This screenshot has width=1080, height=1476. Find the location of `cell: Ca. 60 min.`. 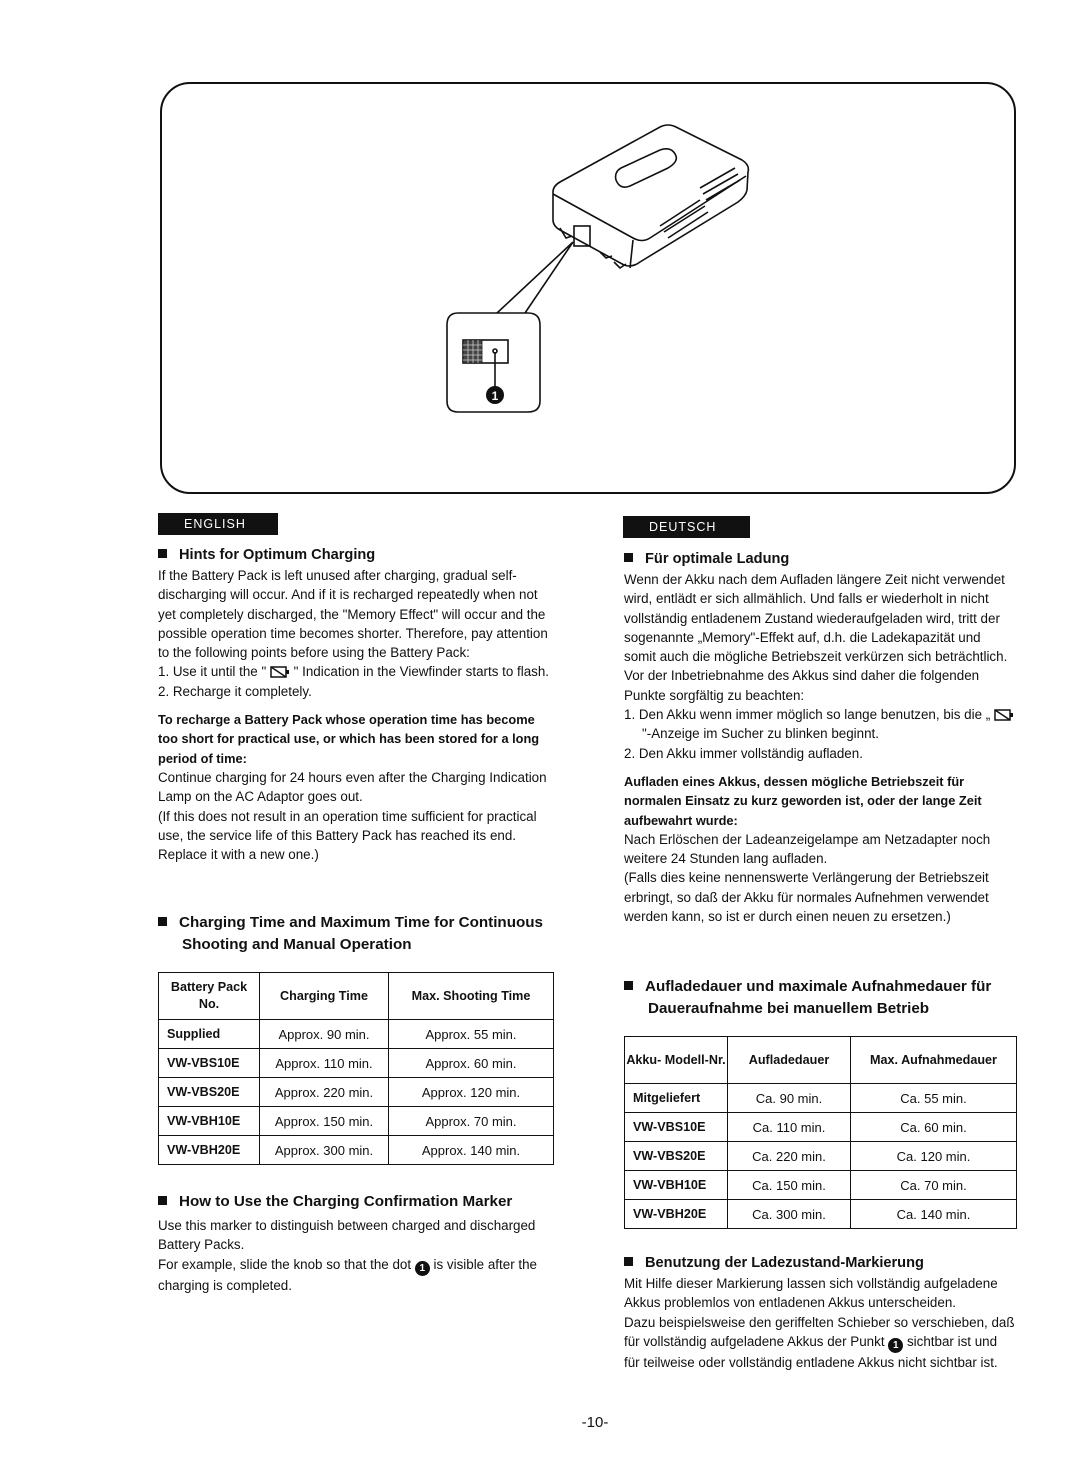

cell: Ca. 60 min. is located at coordinates (933, 1127).